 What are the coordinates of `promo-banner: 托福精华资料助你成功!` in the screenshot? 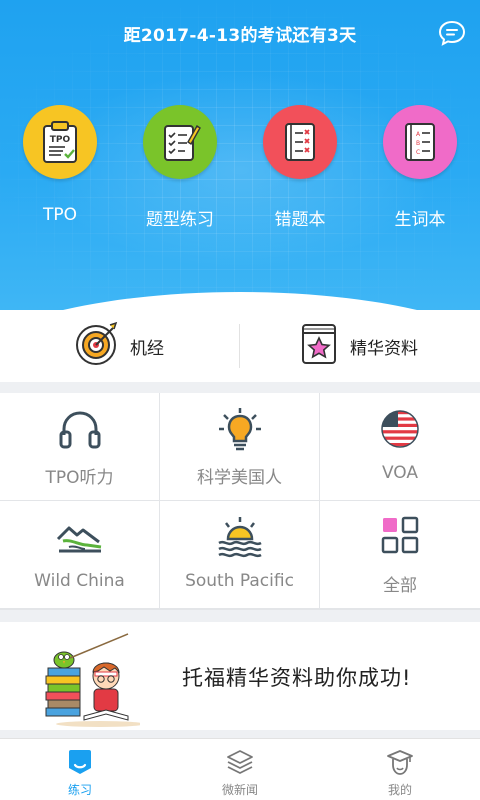 It's located at (240, 676).